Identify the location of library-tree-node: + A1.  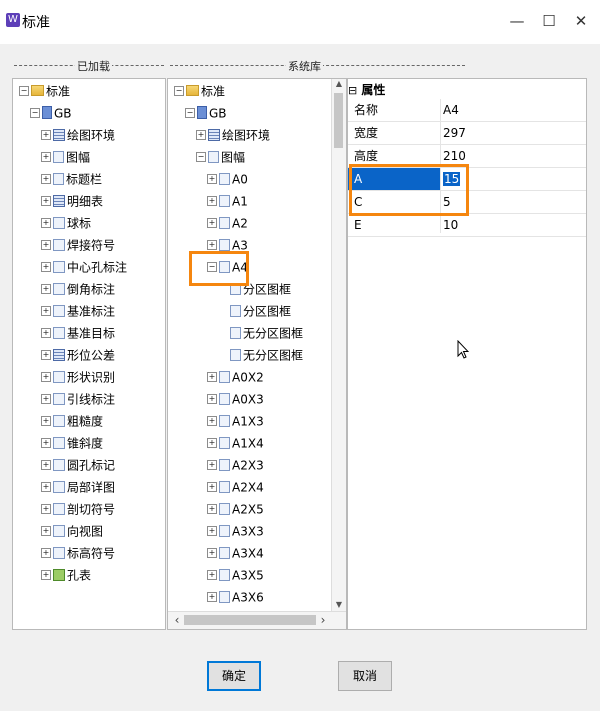
(227, 201).